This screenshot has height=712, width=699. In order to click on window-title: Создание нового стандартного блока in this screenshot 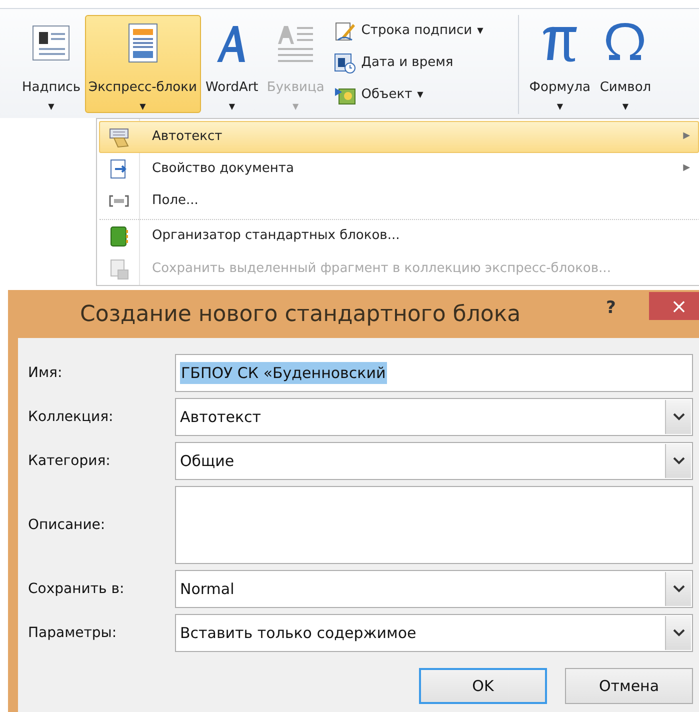, I will do `click(300, 314)`.